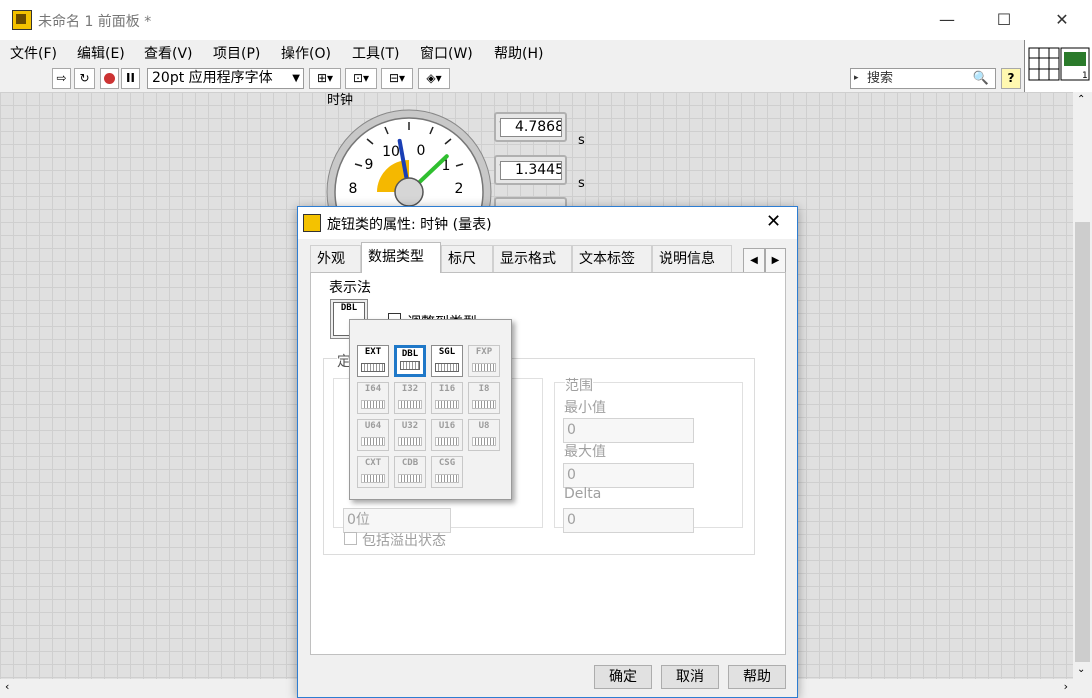 The image size is (1092, 698). Describe the element at coordinates (1058, 66) in the screenshot. I see `connector-pane: 1` at that location.